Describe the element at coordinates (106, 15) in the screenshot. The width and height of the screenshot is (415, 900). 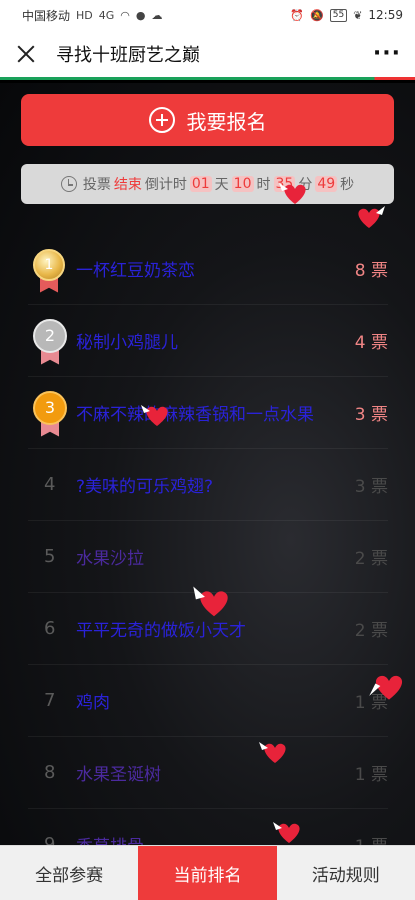
I see `signal-icon: 4G` at that location.